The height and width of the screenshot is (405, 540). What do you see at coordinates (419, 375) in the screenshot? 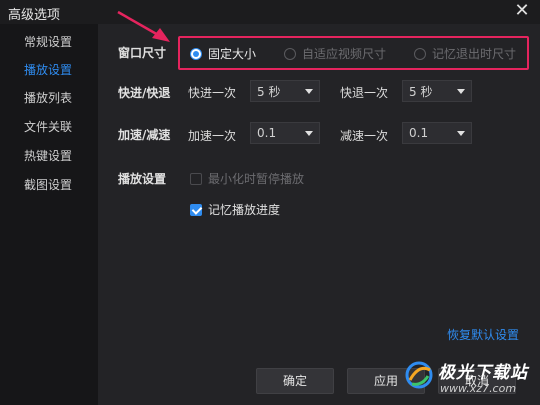
I see `watermark-logo-icon` at bounding box center [419, 375].